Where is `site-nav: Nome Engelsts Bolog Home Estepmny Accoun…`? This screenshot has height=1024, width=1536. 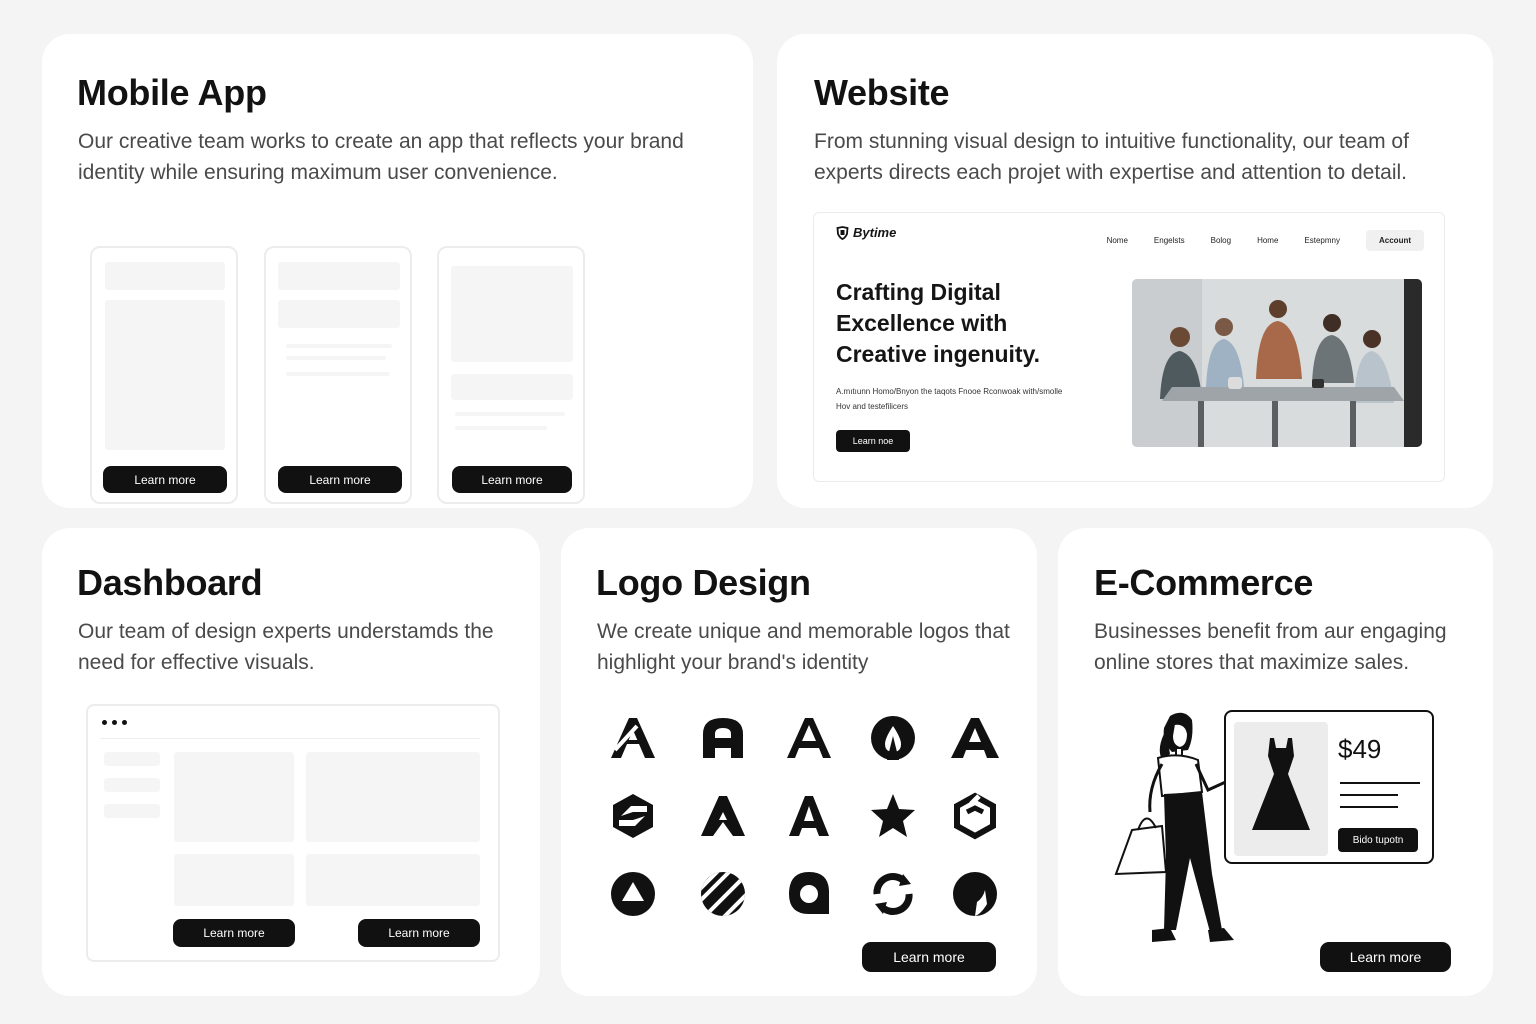
site-nav: Nome Engelsts Bolog Home Estepmny Accoun… is located at coordinates (1252, 240).